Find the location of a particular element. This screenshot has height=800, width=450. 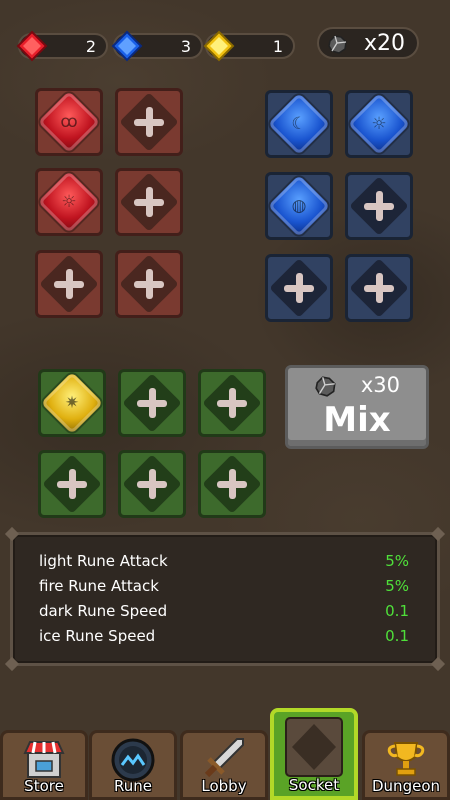

stone-counter: x20 is located at coordinates (368, 43).